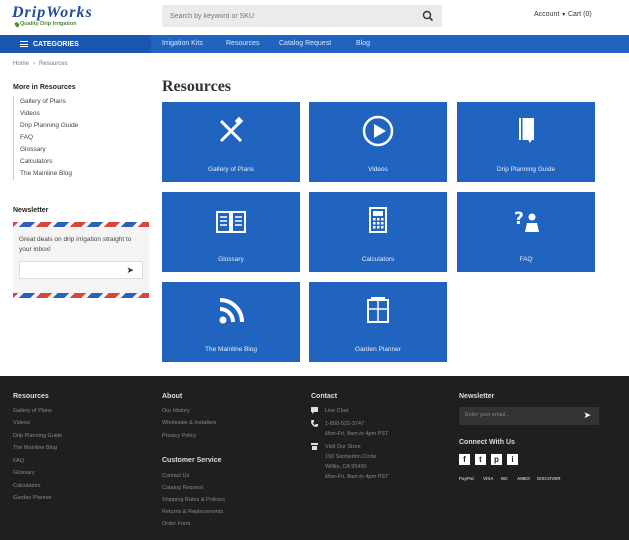 Image resolution: width=629 pixels, height=540 pixels. I want to click on paypal-icon: PayPal, so click(466, 478).